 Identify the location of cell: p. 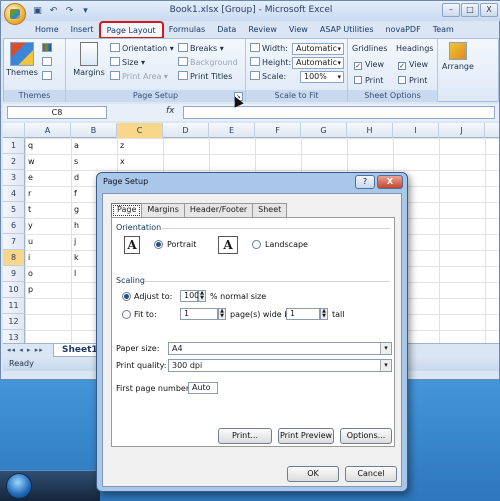
(29, 290).